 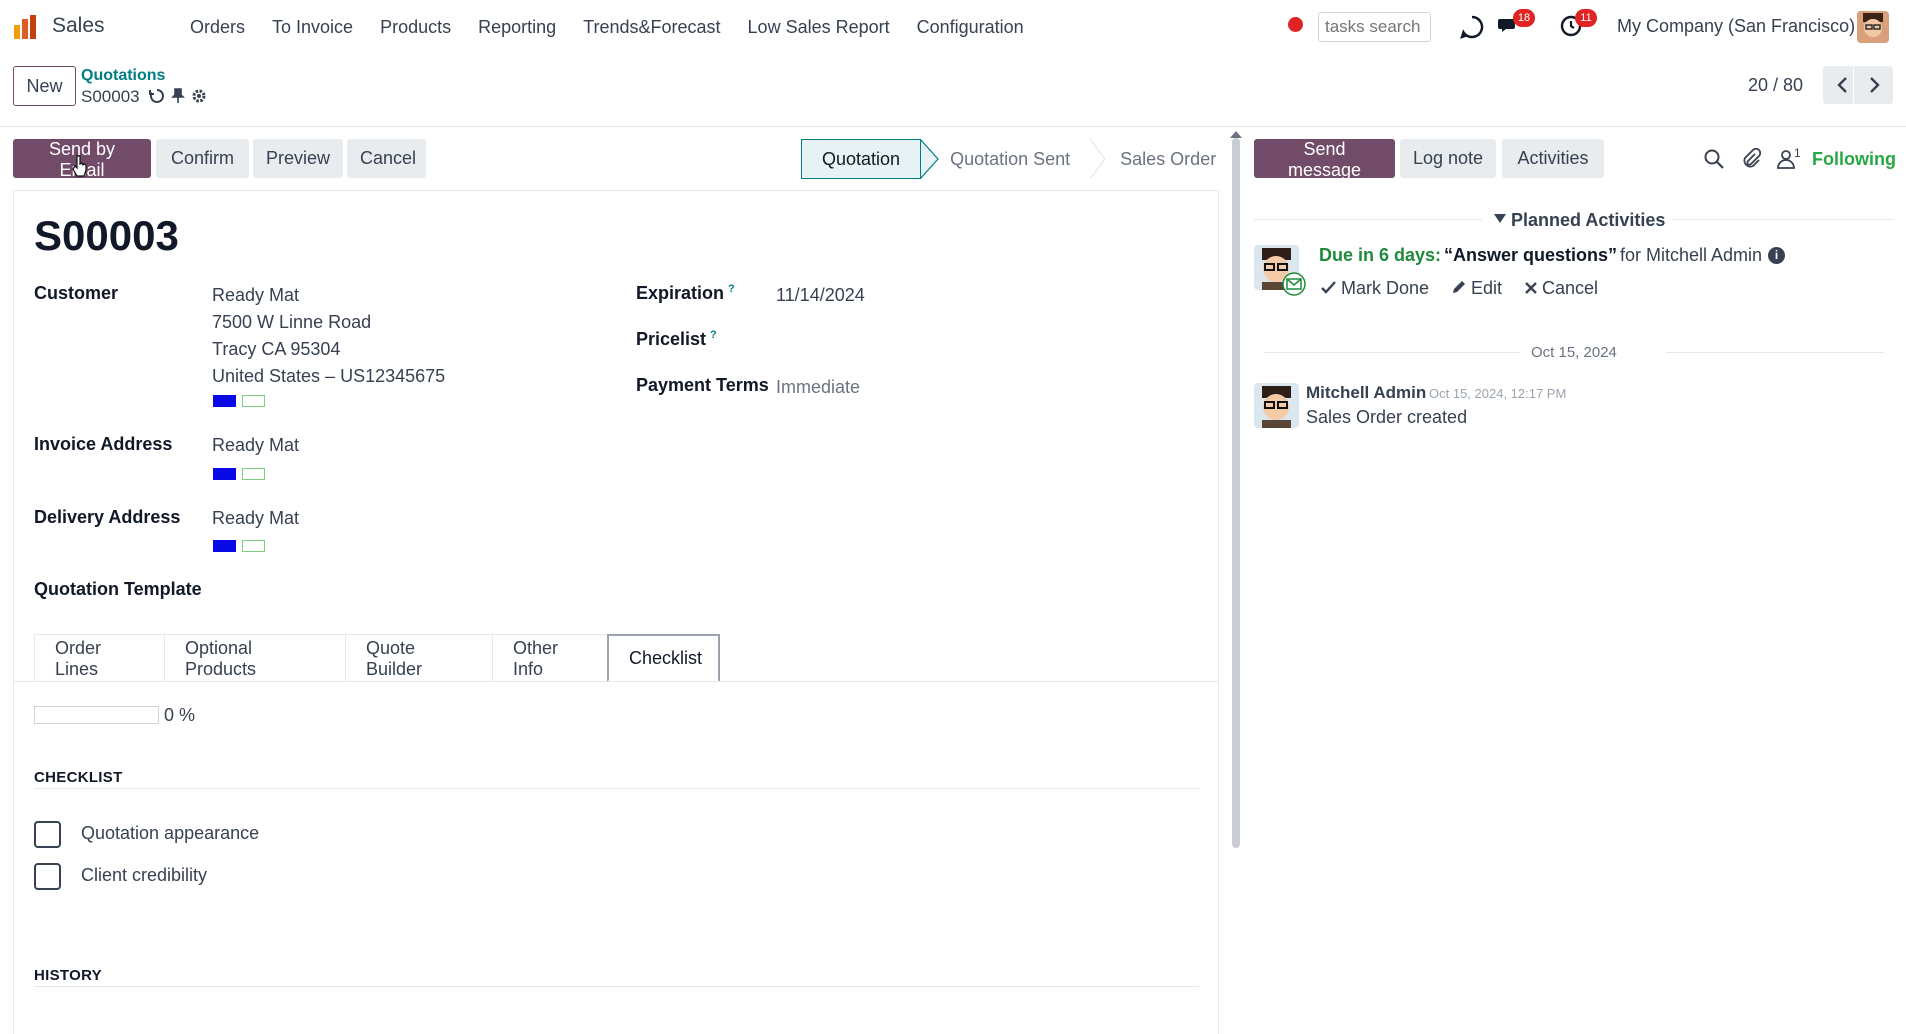 What do you see at coordinates (157, 96) in the screenshot?
I see `discard-refresh-icon` at bounding box center [157, 96].